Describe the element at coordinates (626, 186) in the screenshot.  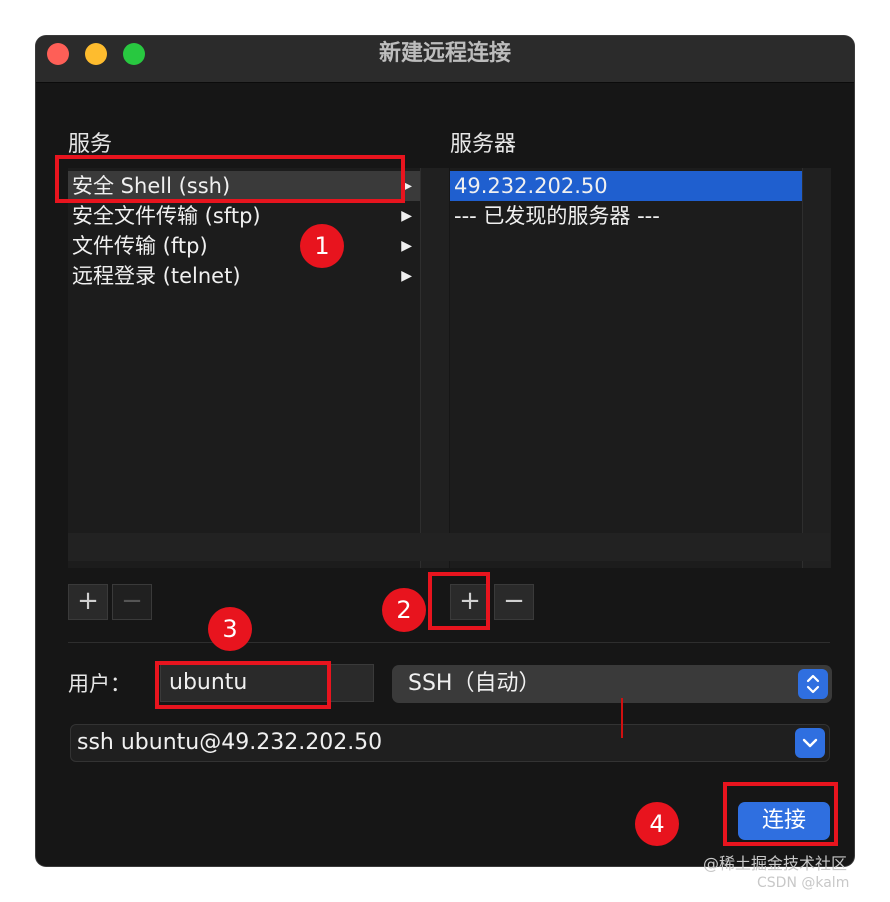
I see `server-item: 49.232.202.50` at that location.